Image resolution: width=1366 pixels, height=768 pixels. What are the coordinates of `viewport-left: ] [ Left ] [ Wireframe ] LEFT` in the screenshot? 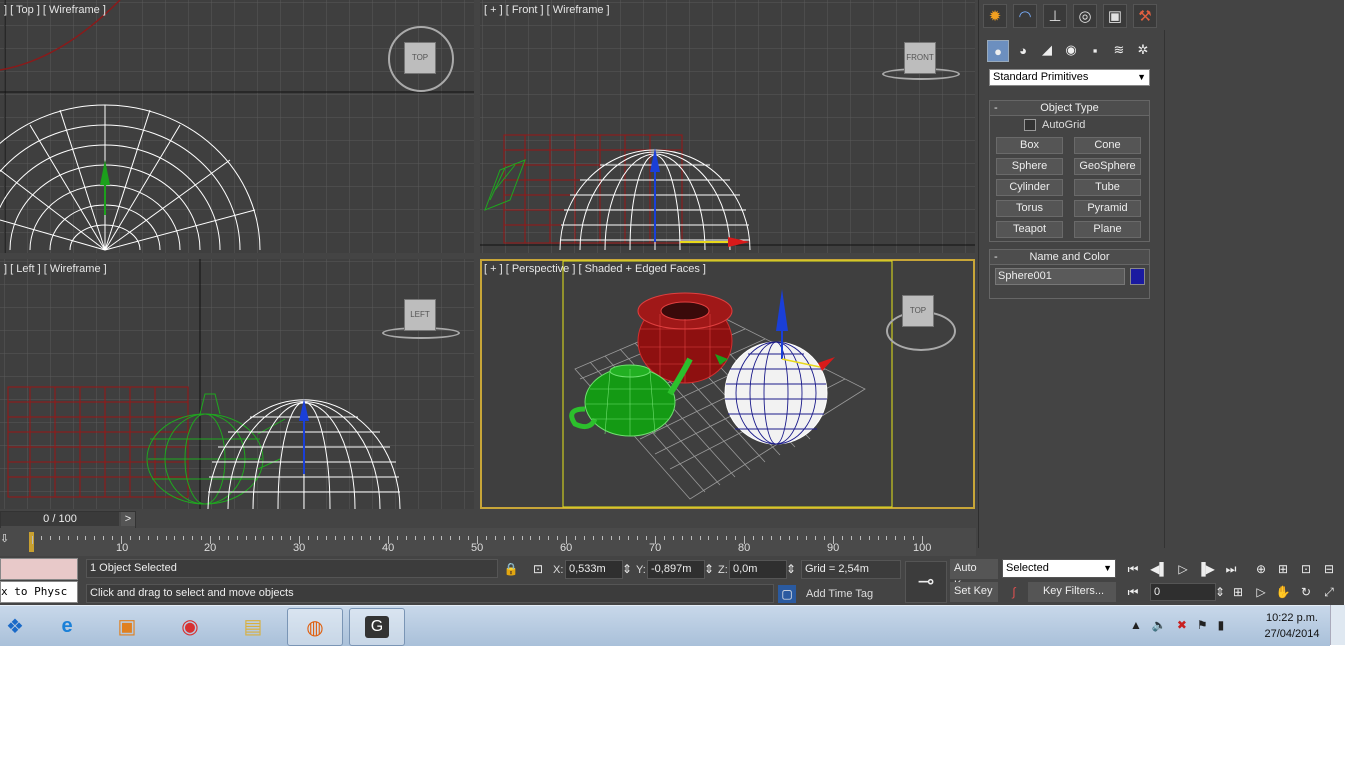 It's located at (237, 384).